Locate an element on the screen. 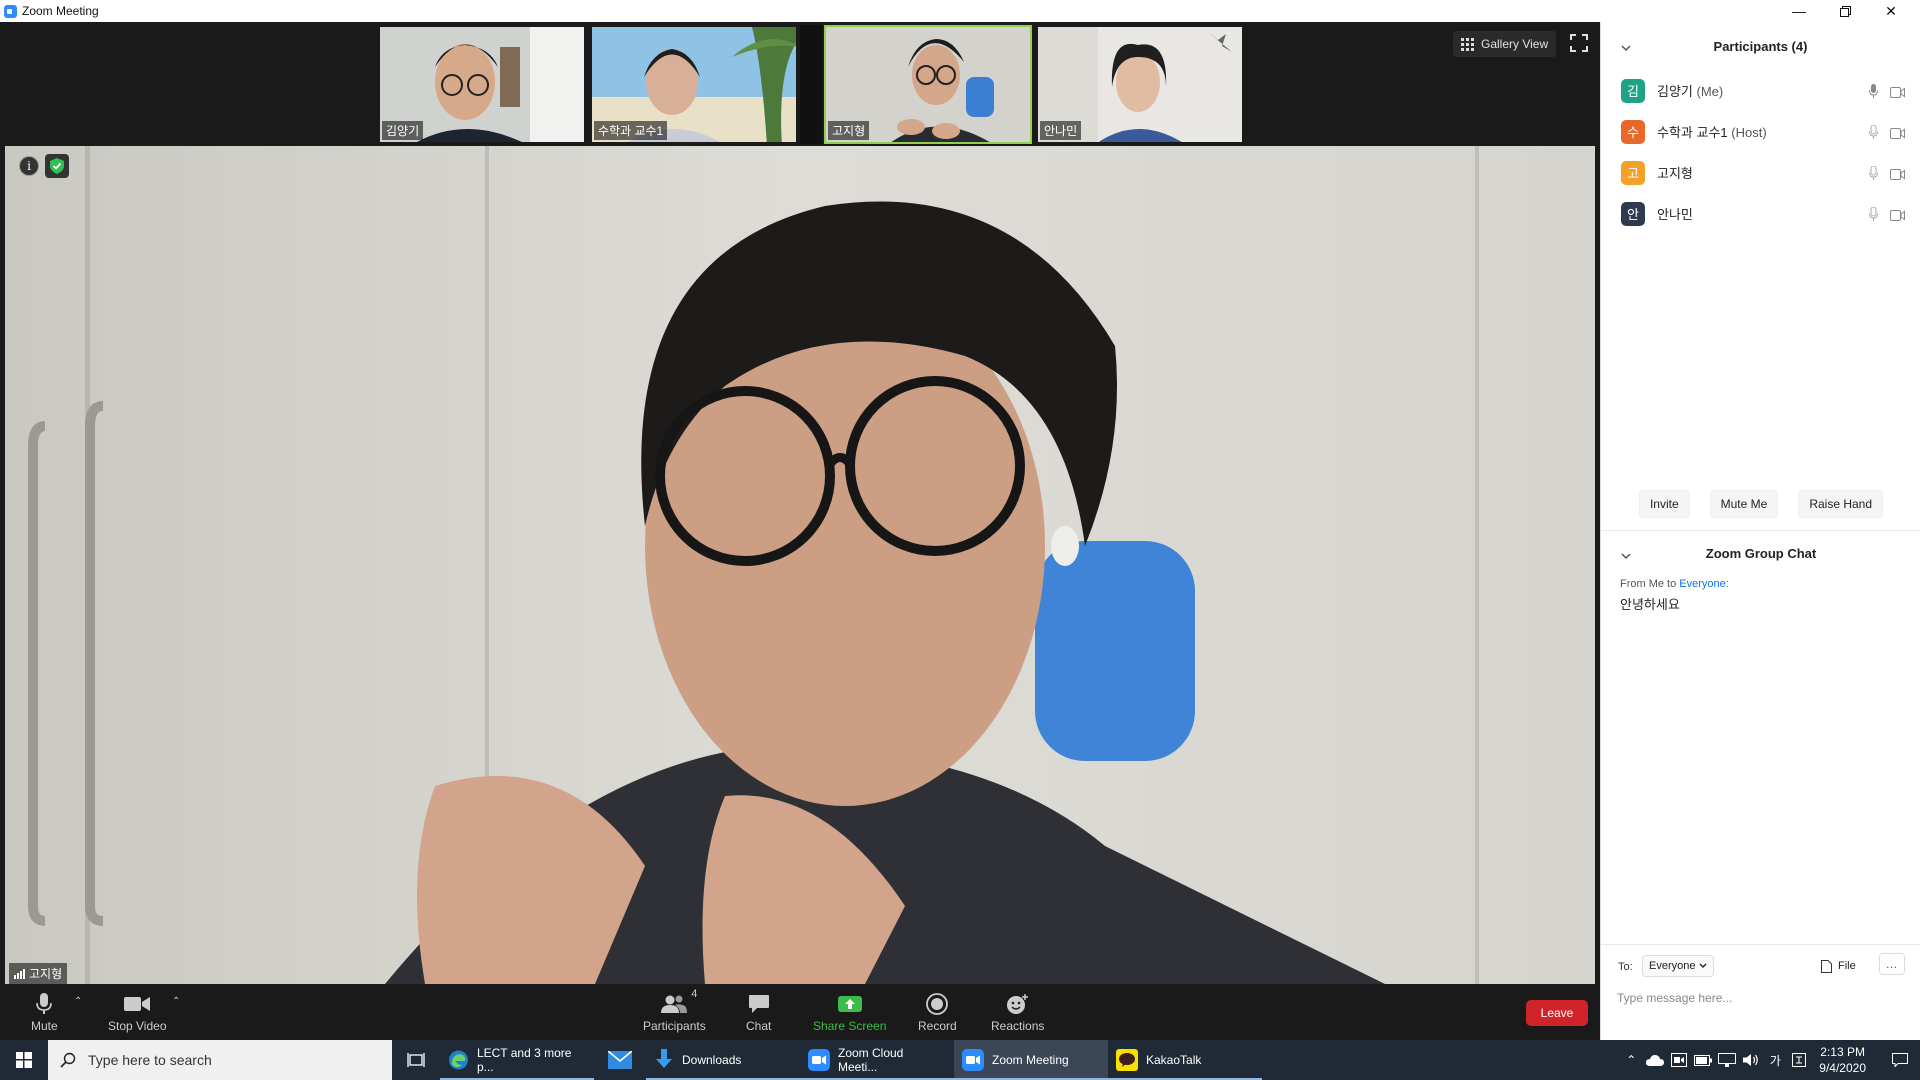 The height and width of the screenshot is (1080, 1920). fullscreen-icon is located at coordinates (1579, 43).